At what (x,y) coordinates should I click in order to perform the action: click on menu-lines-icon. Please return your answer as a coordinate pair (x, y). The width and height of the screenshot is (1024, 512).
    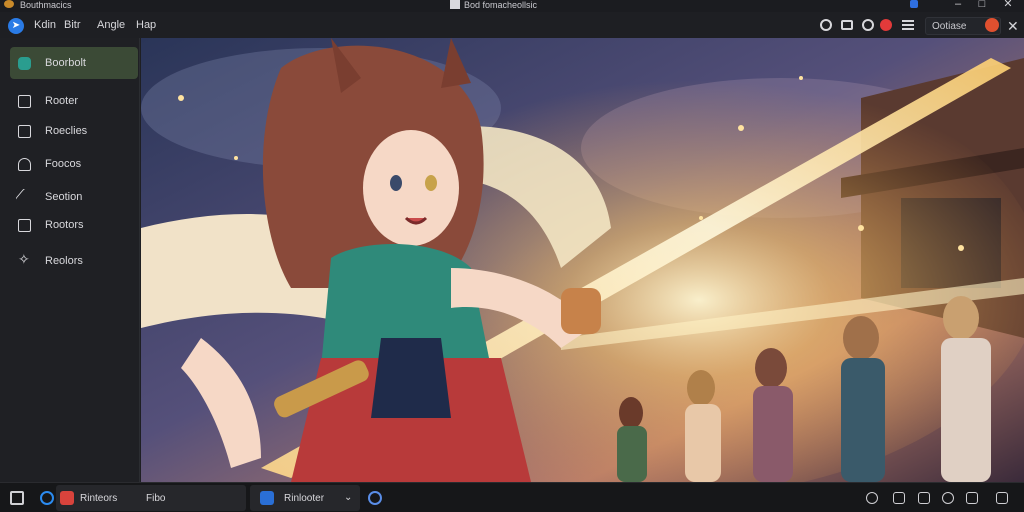
    Looking at the image, I should click on (908, 25).